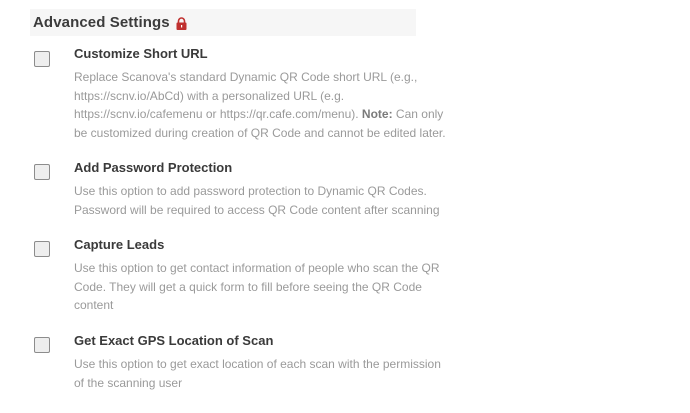  I want to click on lock-icon, so click(181, 23).